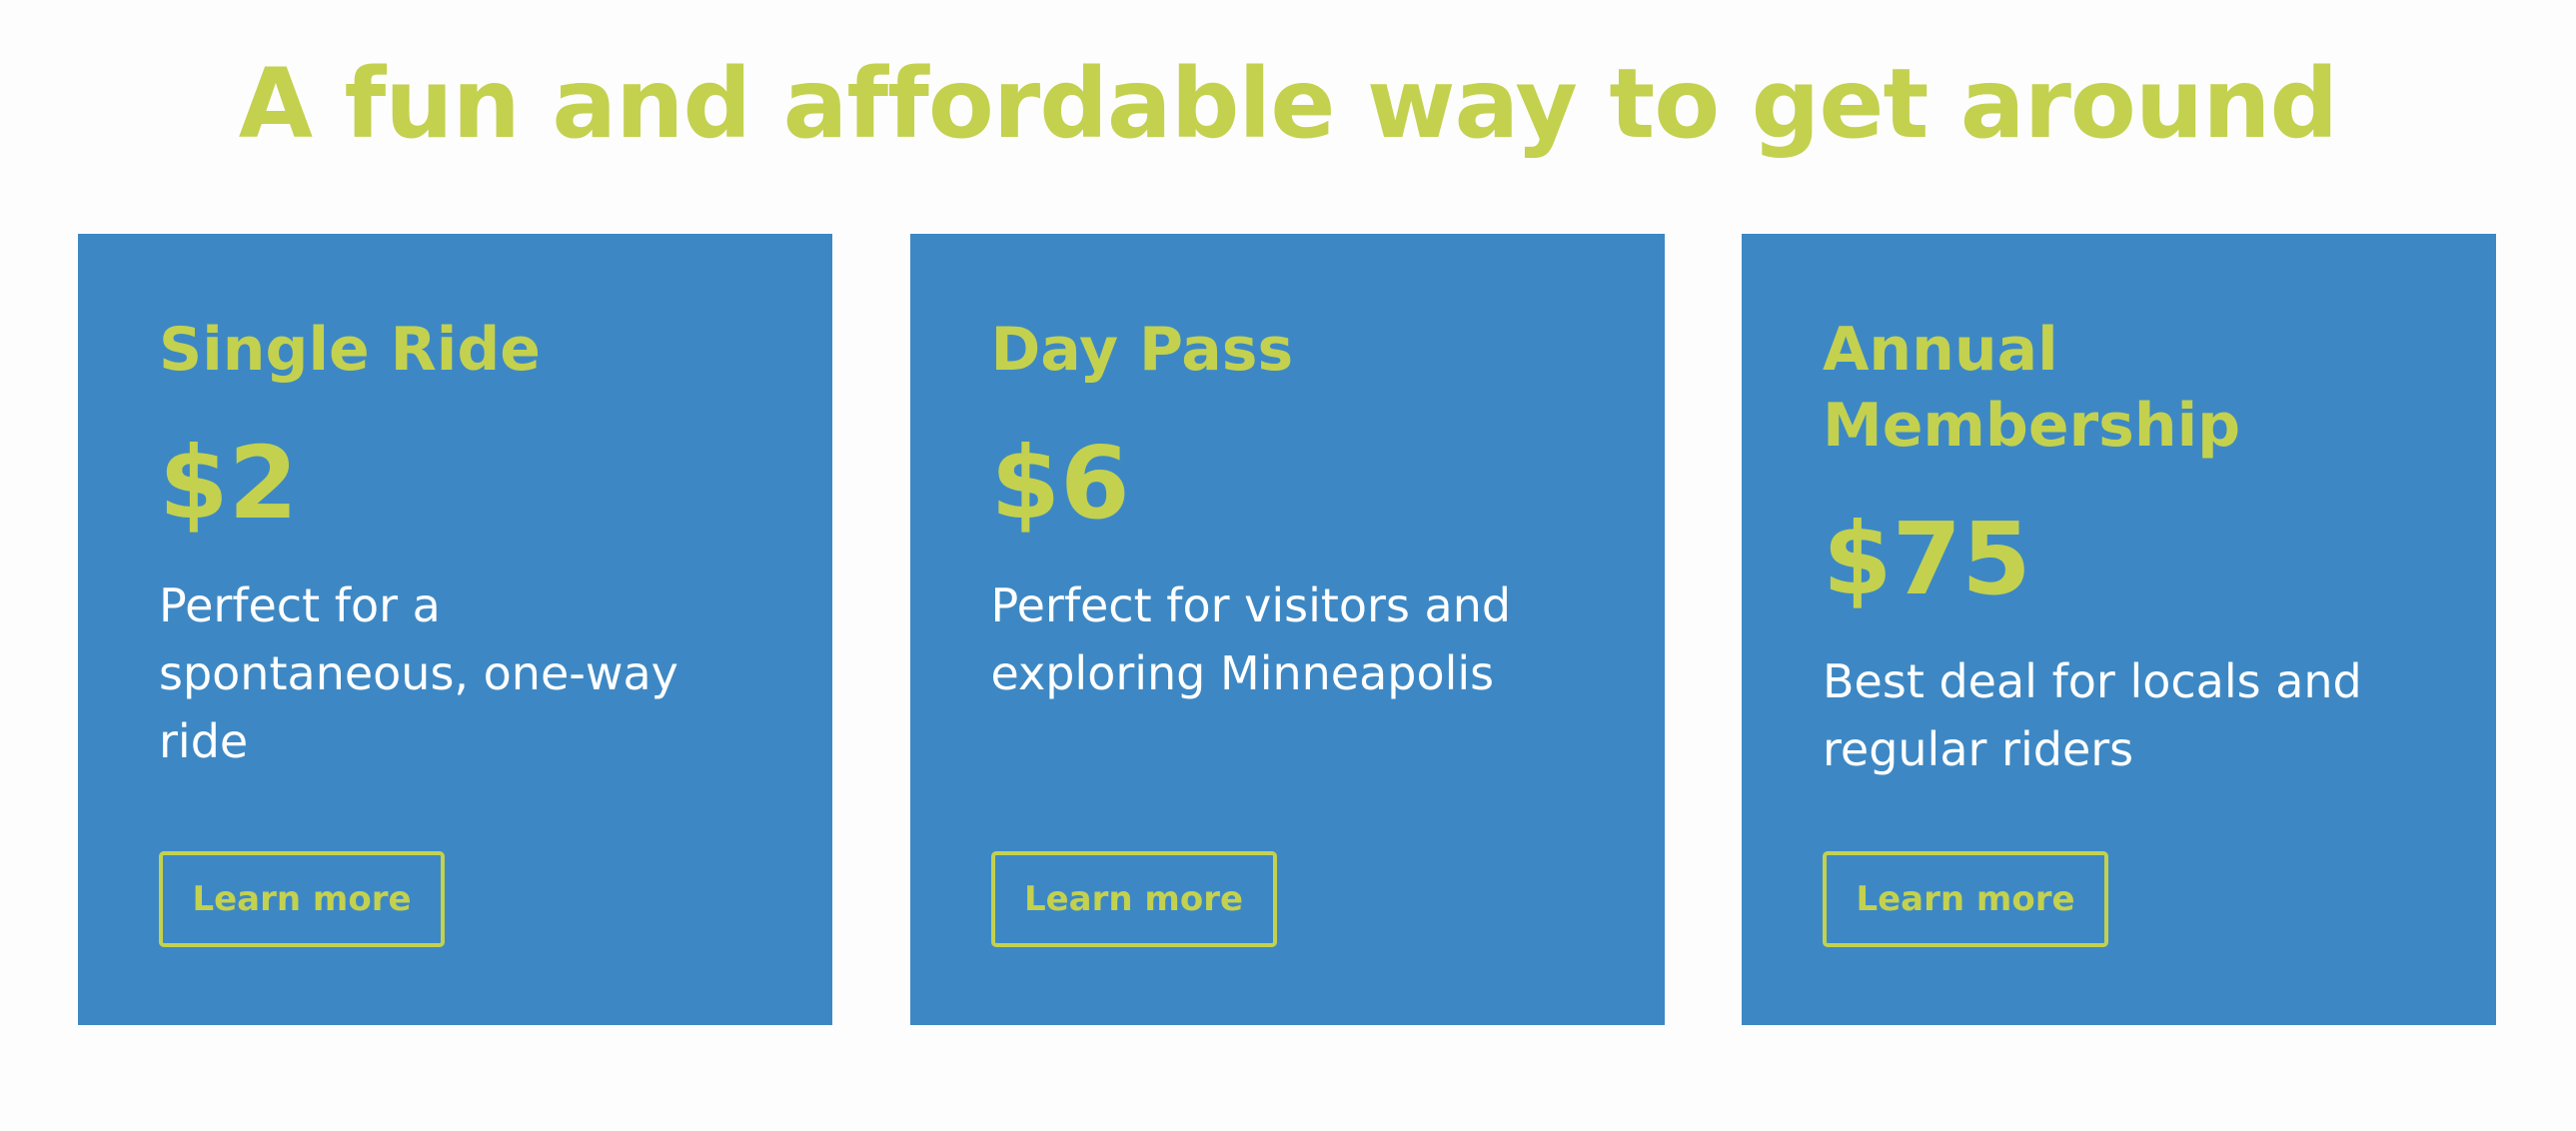 This screenshot has height=1131, width=2576. Describe the element at coordinates (1965, 899) in the screenshot. I see `learn-more-button-annual-membership: Learn more` at that location.